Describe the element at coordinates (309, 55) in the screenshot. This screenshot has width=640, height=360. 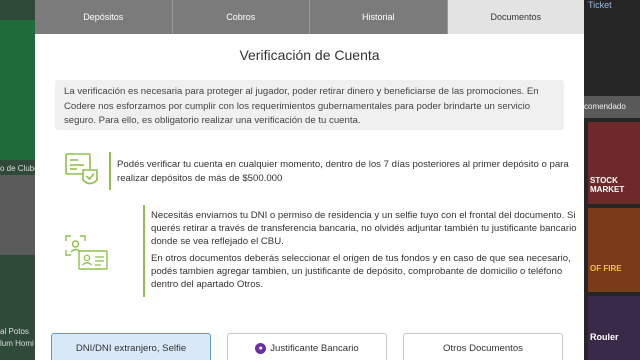
I see `page-title: Verificación de Cuenta` at that location.